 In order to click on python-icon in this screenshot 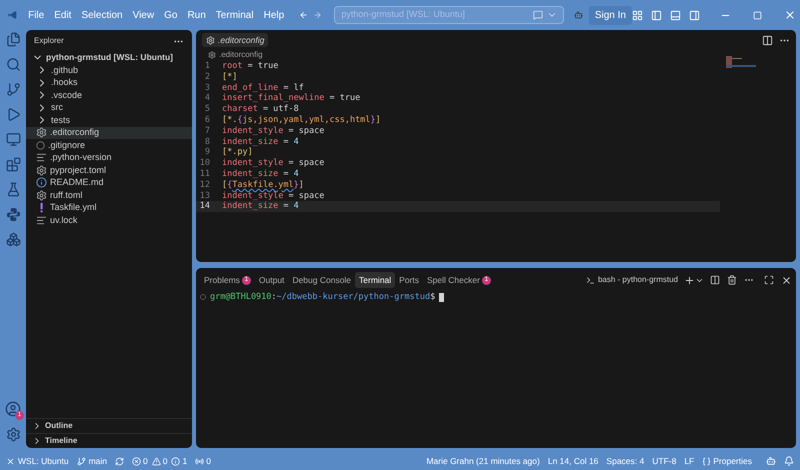, I will do `click(13, 214)`.